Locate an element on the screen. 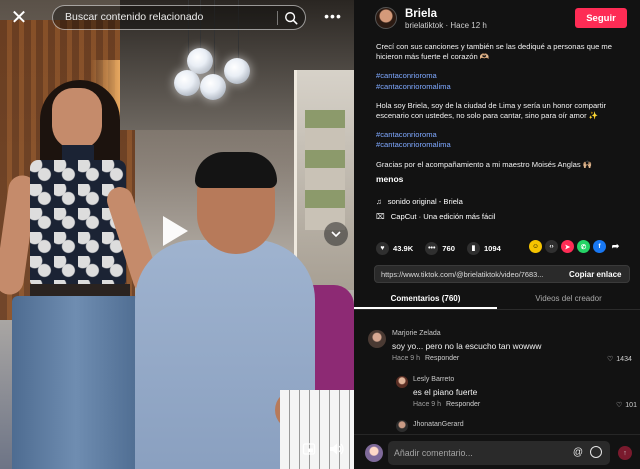  comment-field: @ is located at coordinates (499, 453).